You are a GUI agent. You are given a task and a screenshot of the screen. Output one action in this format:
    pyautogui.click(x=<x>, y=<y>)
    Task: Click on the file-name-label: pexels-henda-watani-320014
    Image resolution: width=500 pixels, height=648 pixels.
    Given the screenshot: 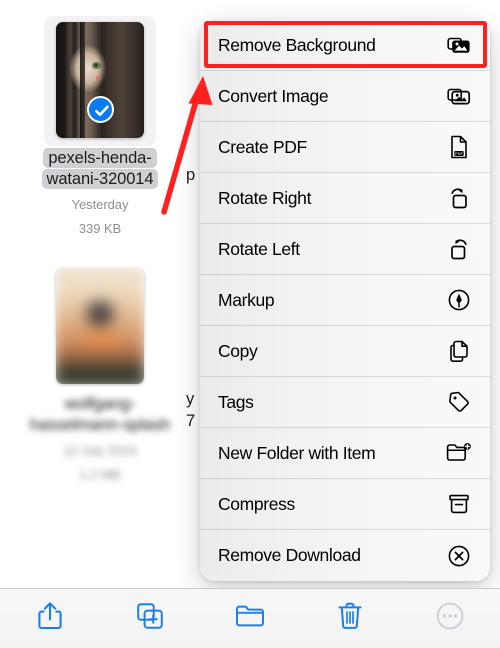 What is the action you would take?
    pyautogui.click(x=100, y=169)
    